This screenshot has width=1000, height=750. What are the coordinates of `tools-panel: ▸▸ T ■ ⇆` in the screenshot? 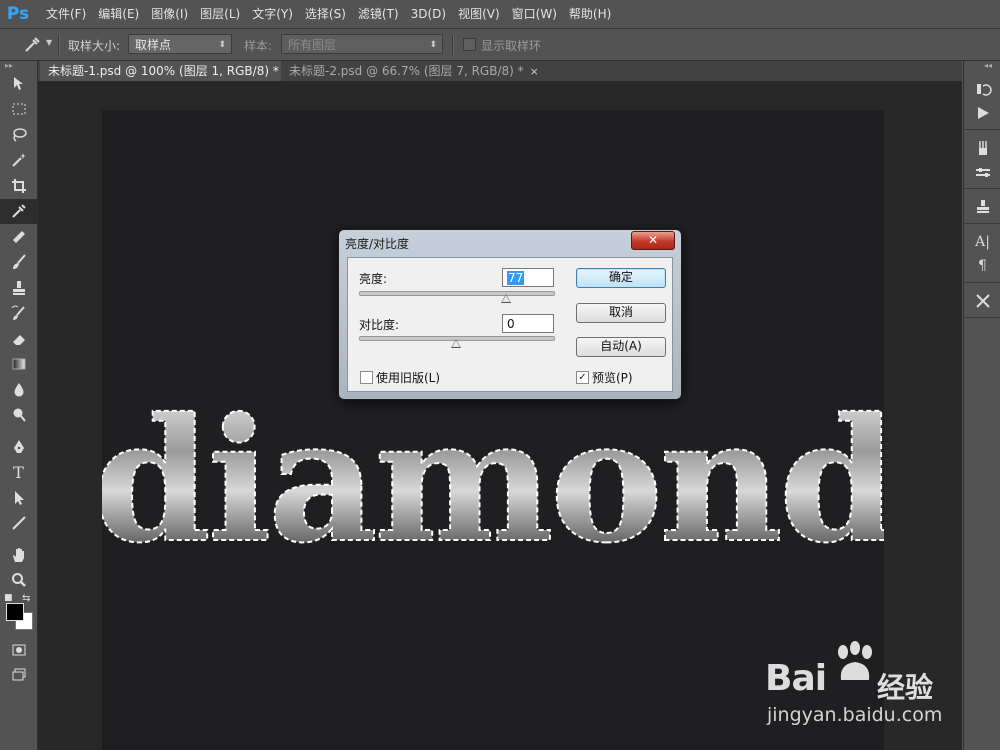 It's located at (19, 405).